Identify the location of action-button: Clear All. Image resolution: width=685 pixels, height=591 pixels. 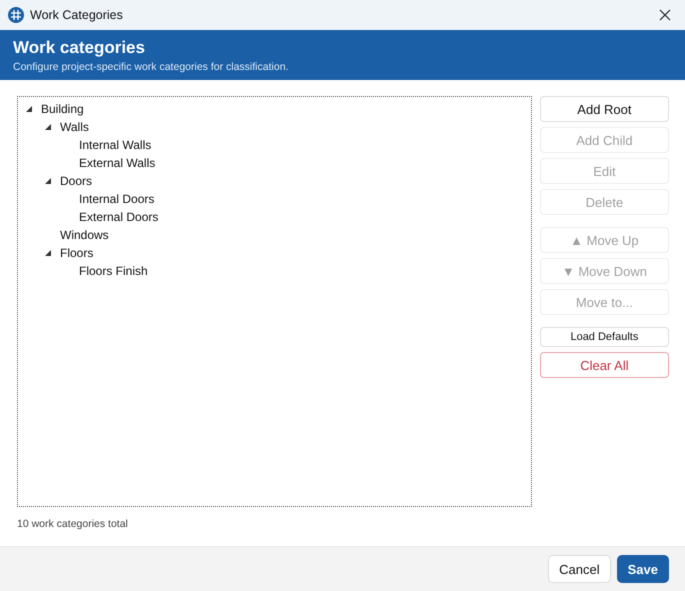
(604, 365).